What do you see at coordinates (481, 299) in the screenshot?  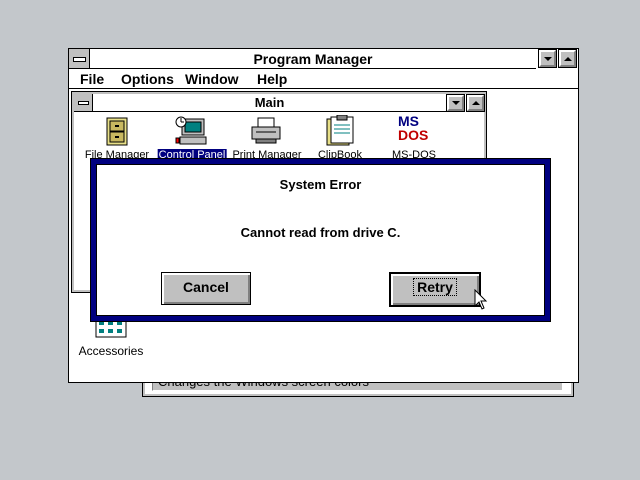 I see `mouse-pointer-icon` at bounding box center [481, 299].